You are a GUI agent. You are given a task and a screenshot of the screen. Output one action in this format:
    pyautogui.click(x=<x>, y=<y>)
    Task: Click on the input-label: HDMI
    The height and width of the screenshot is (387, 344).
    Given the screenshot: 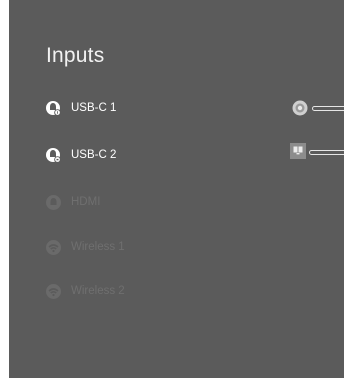 What is the action you would take?
    pyautogui.click(x=86, y=202)
    